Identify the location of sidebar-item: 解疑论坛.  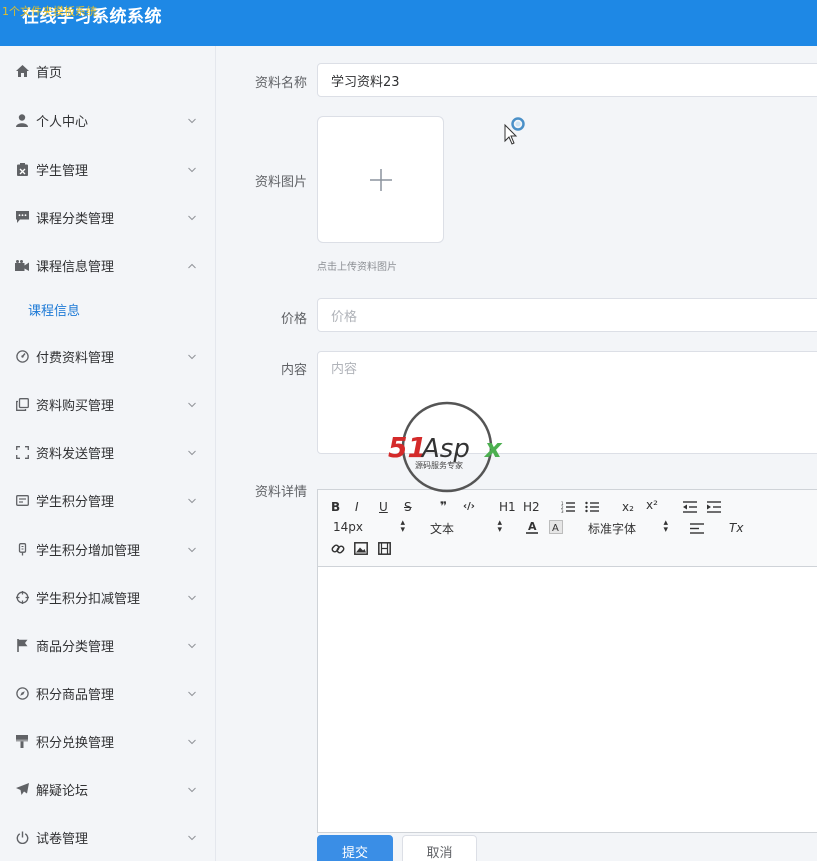
(108, 789).